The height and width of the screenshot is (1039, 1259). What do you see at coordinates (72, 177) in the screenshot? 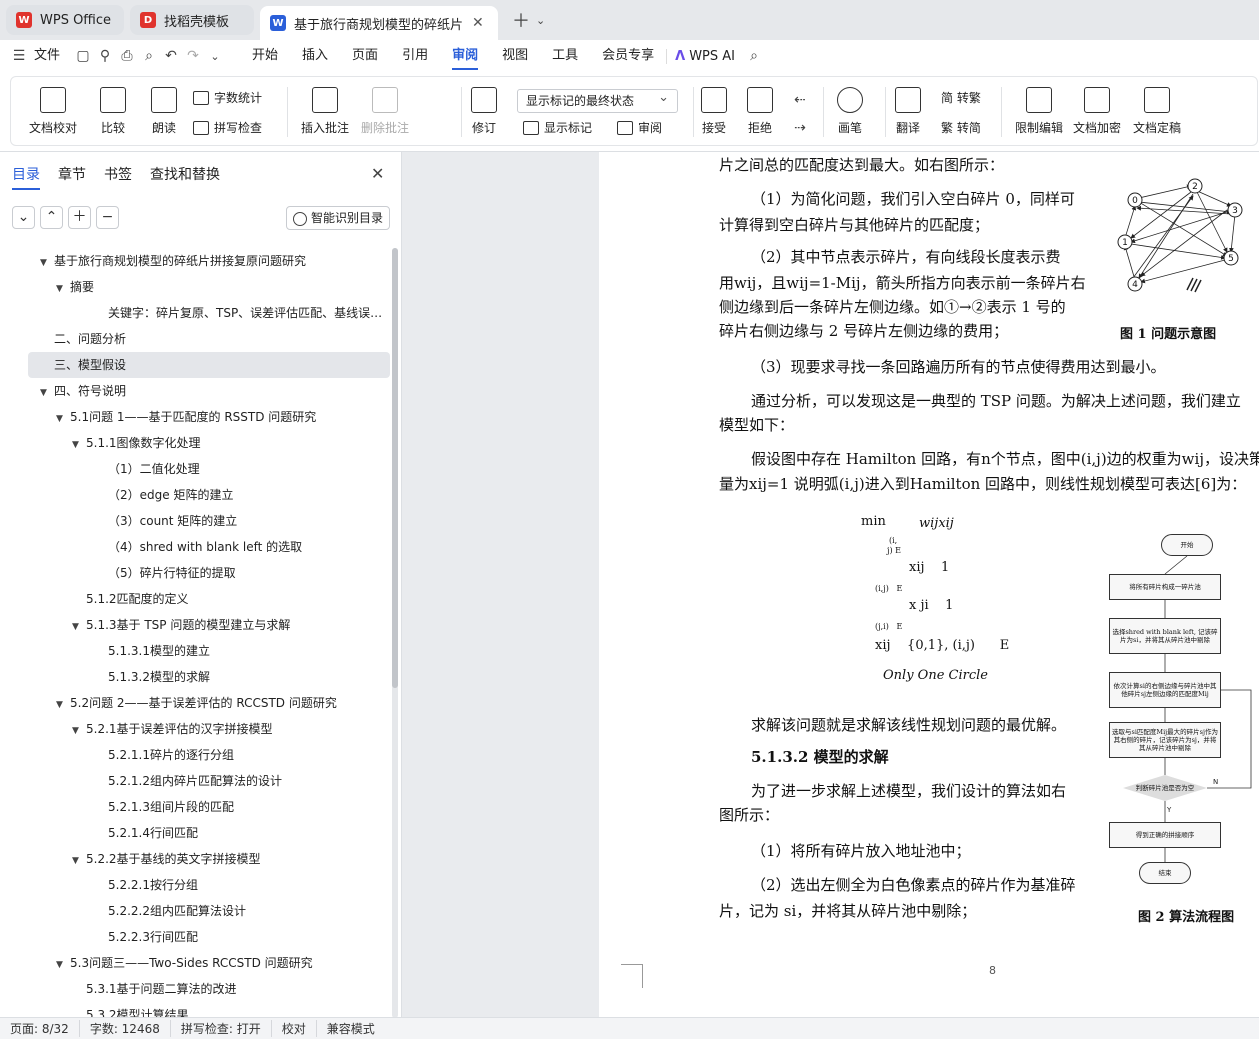
I see `tab-chapter: 章节` at bounding box center [72, 177].